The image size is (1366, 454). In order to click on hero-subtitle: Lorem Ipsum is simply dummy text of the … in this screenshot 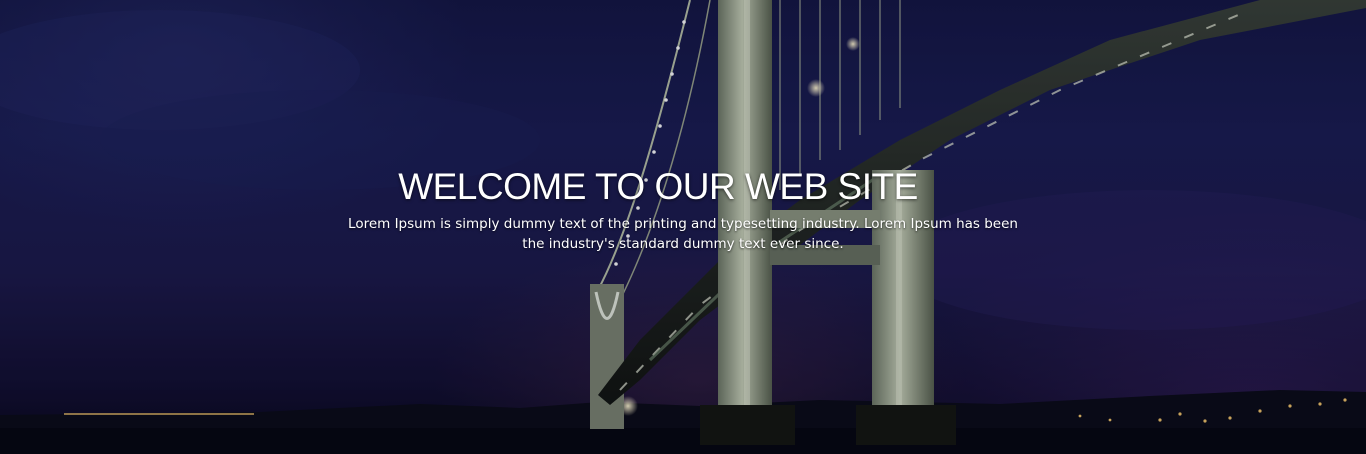, I will do `click(683, 234)`.